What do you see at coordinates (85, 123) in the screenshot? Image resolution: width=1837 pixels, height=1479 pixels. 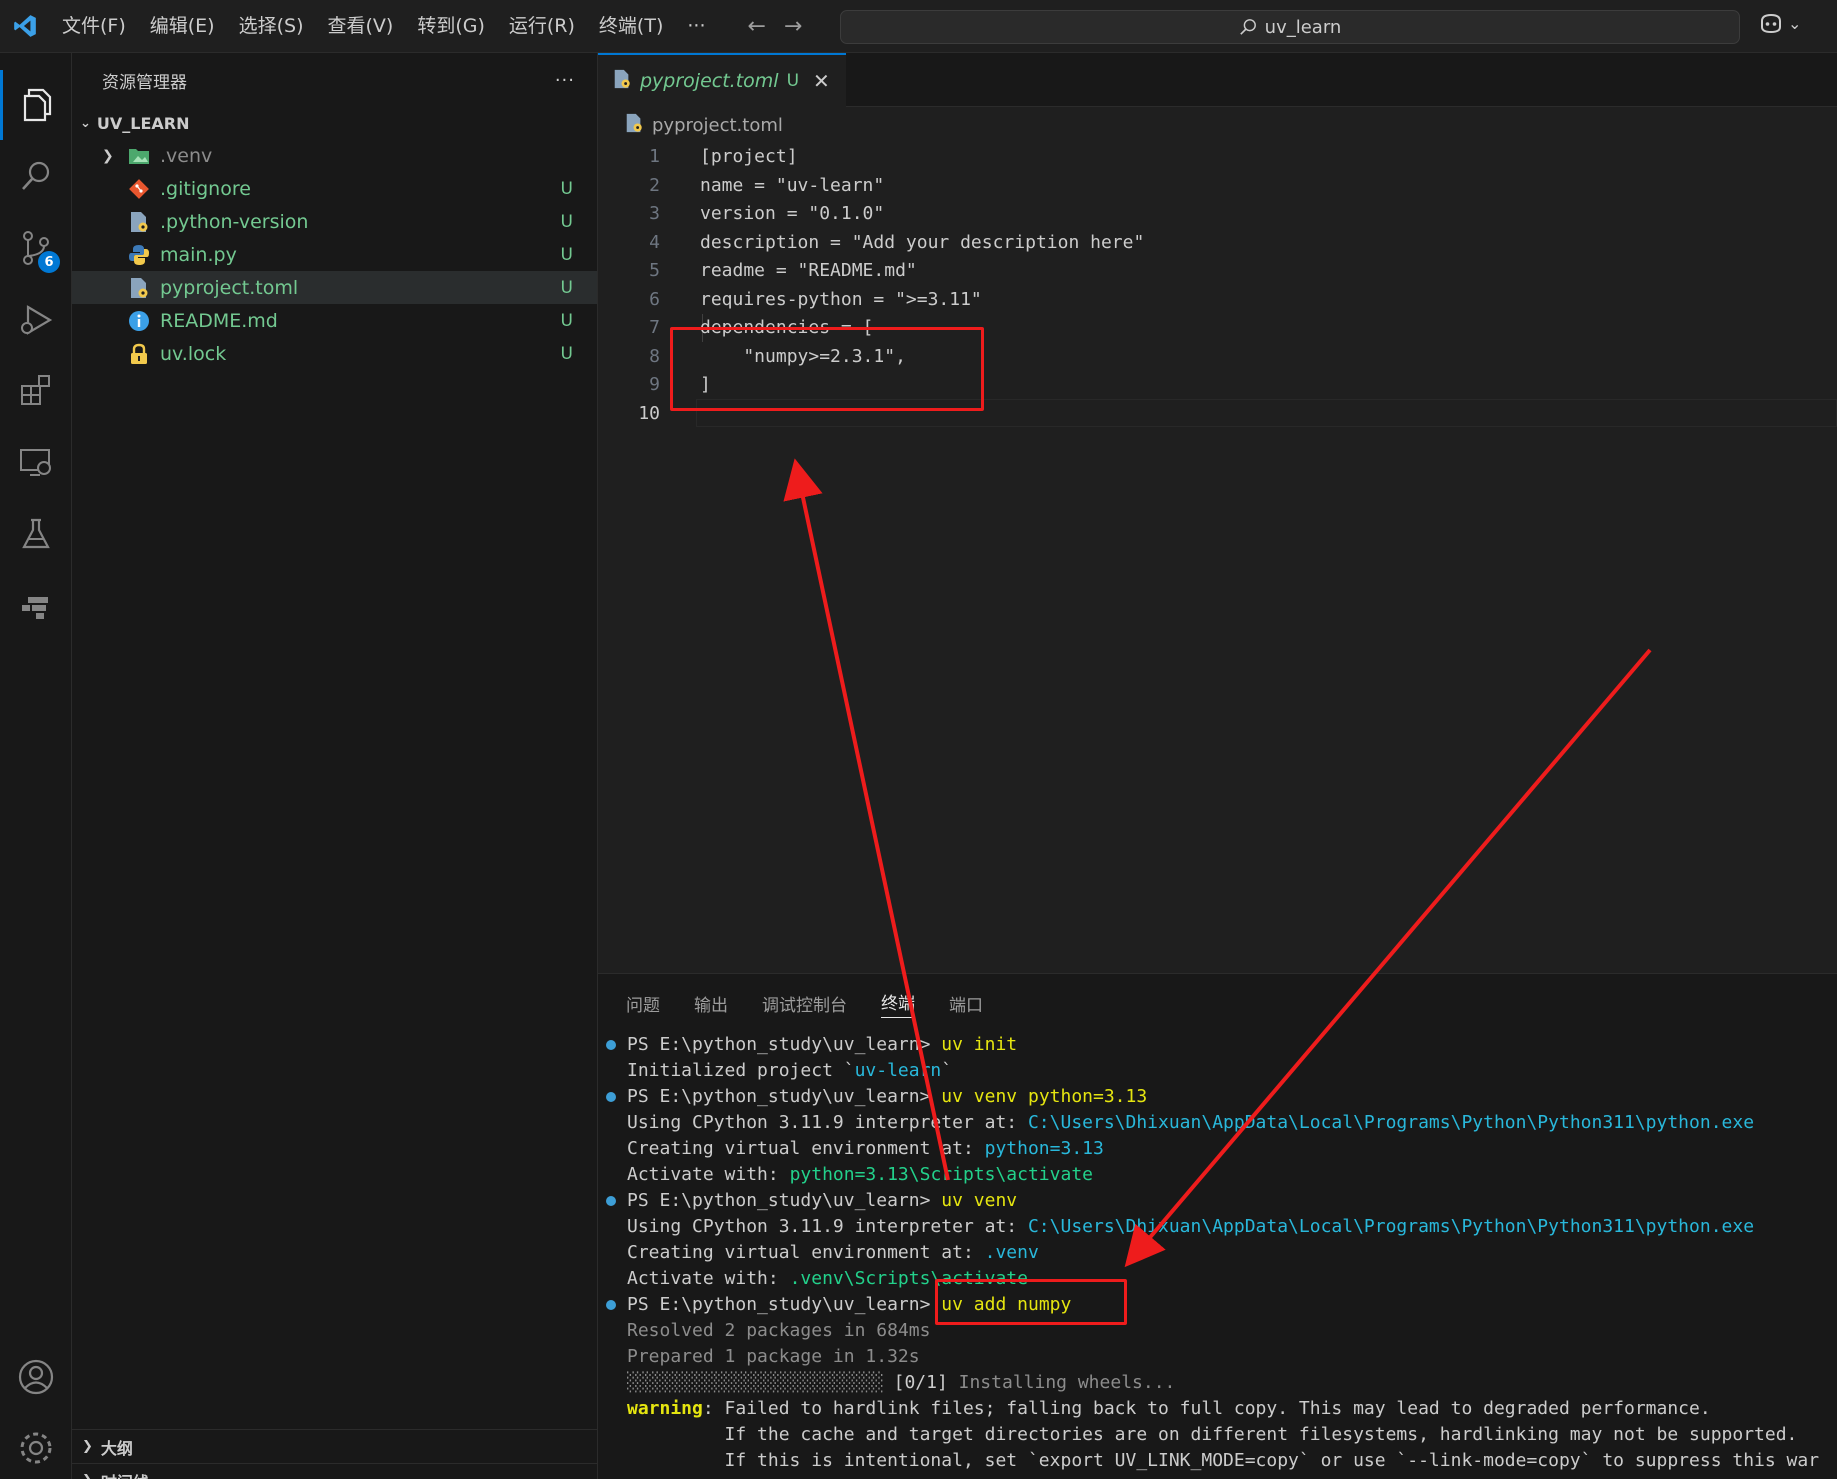 I see `chevron-down-icon: ⌄` at bounding box center [85, 123].